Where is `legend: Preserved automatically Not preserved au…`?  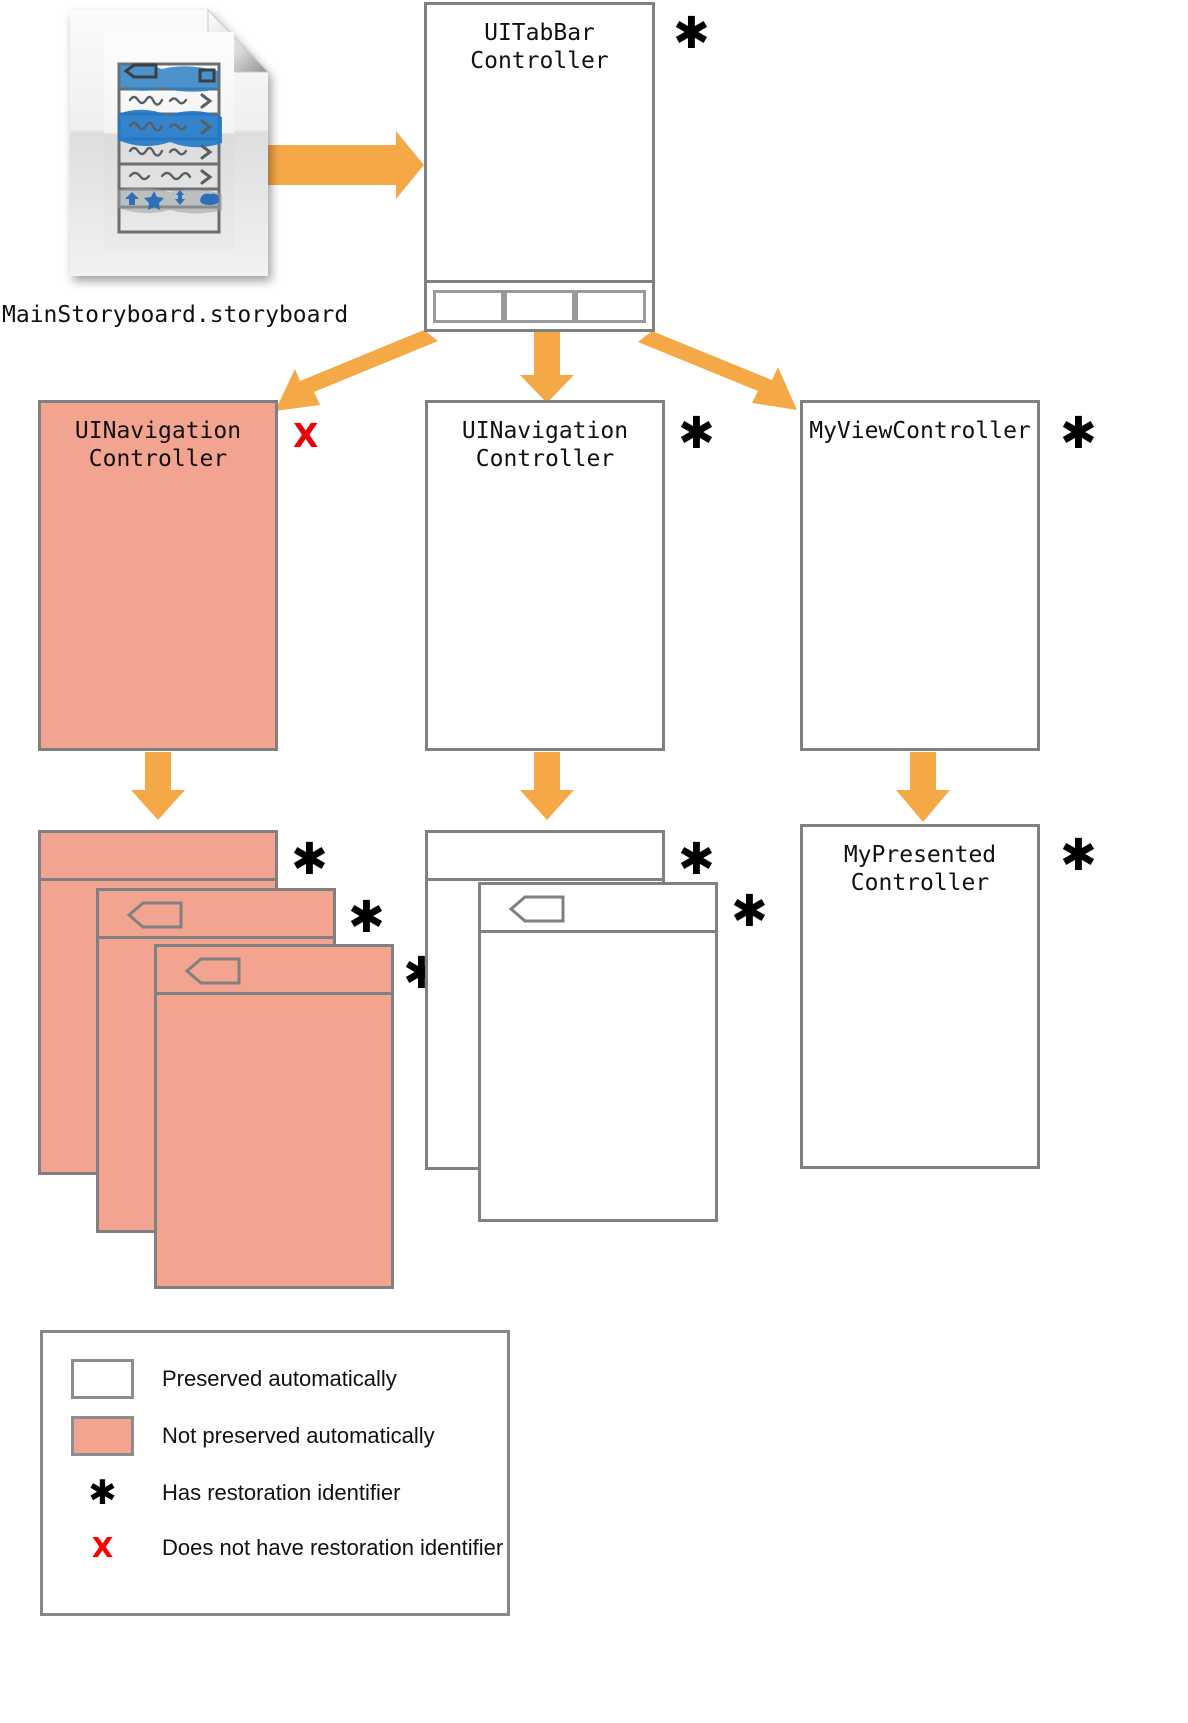 legend: Preserved automatically Not preserved au… is located at coordinates (275, 1473).